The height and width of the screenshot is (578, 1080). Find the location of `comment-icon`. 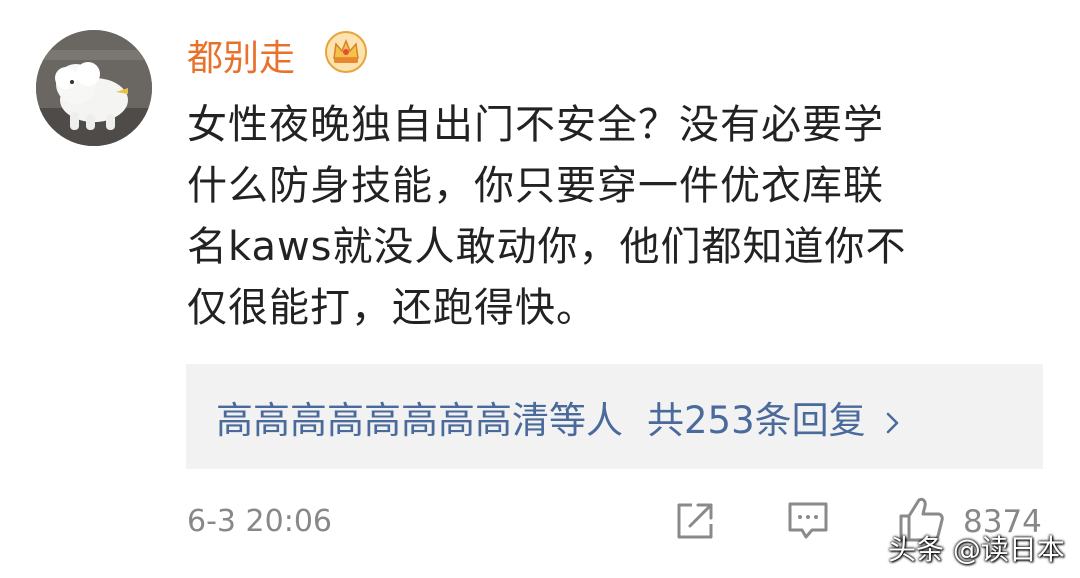

comment-icon is located at coordinates (808, 521).